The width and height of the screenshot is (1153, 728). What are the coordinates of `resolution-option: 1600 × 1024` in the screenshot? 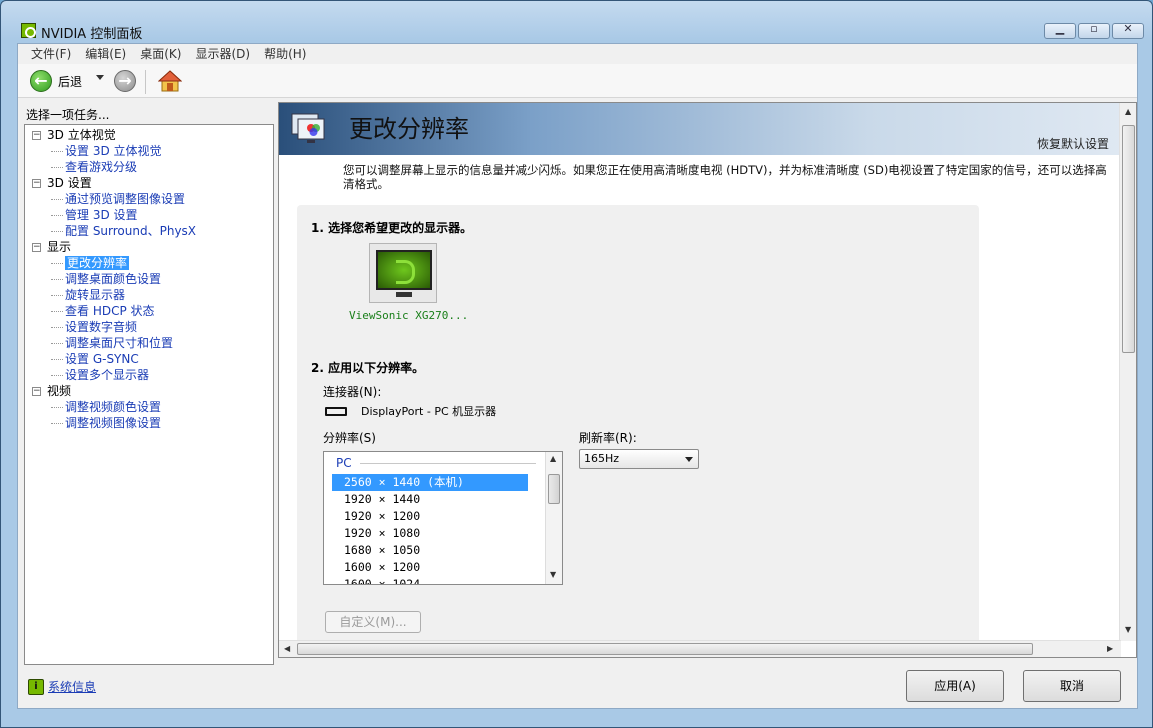 It's located at (430, 580).